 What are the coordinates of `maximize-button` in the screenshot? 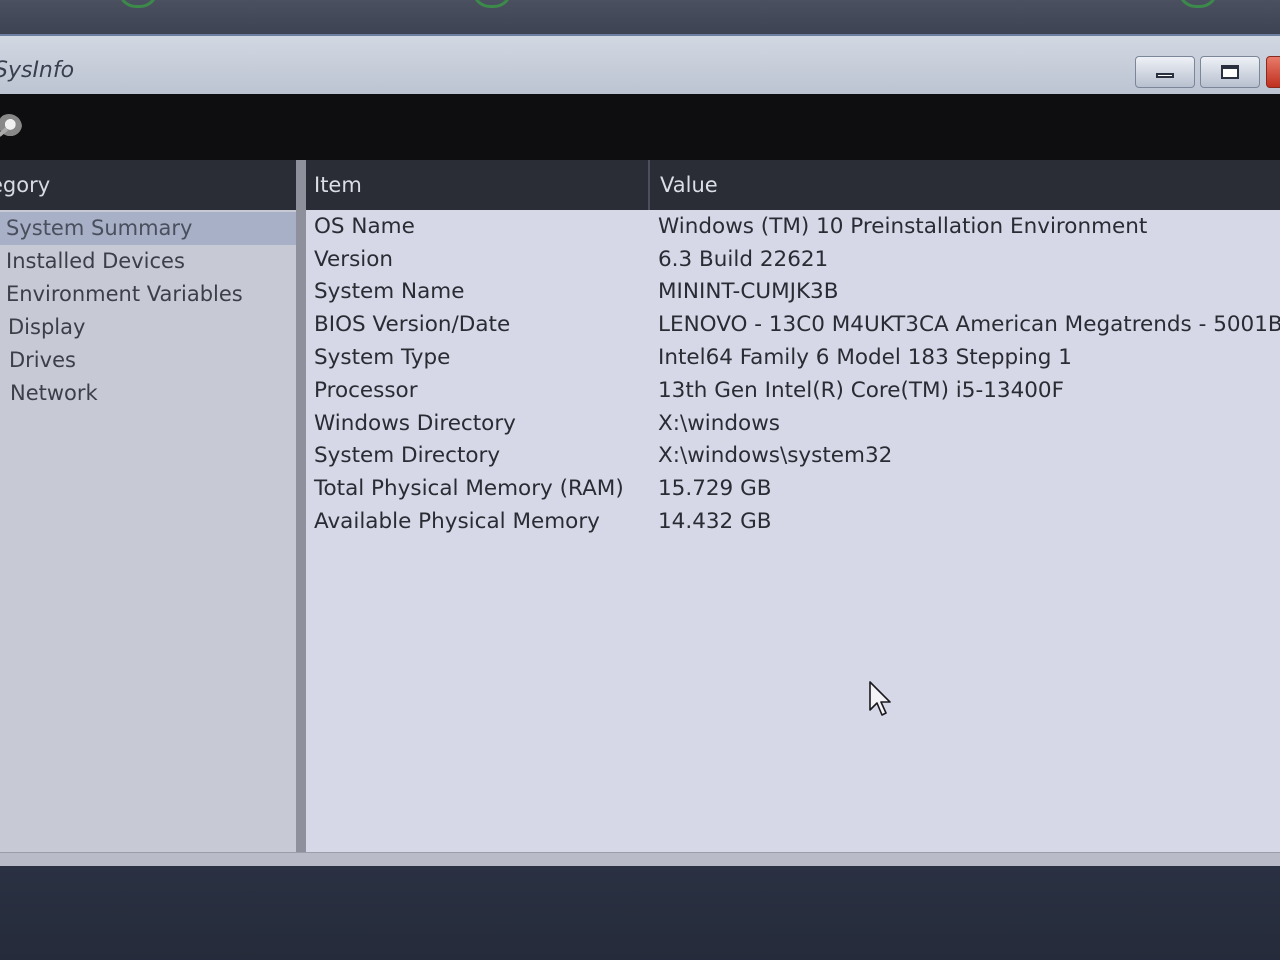 It's located at (1230, 72).